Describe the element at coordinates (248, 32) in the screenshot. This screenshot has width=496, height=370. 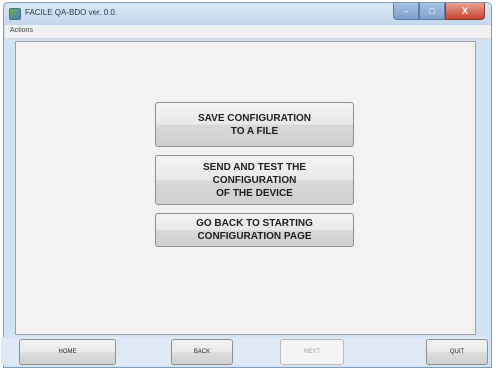
I see `menu-bar: Actions` at that location.